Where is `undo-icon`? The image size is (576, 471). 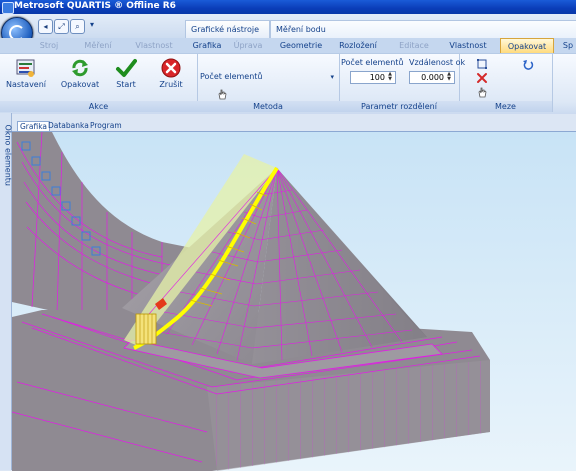
undo-icon is located at coordinates (528, 64).